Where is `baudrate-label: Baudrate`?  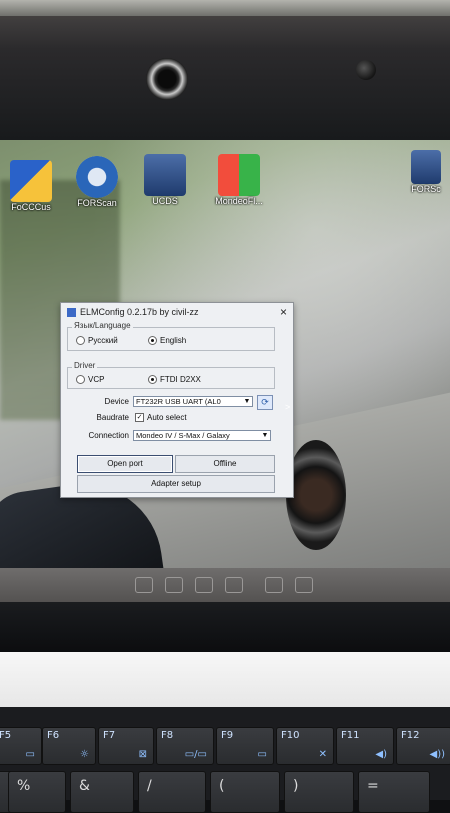 baudrate-label: Baudrate is located at coordinates (112, 417).